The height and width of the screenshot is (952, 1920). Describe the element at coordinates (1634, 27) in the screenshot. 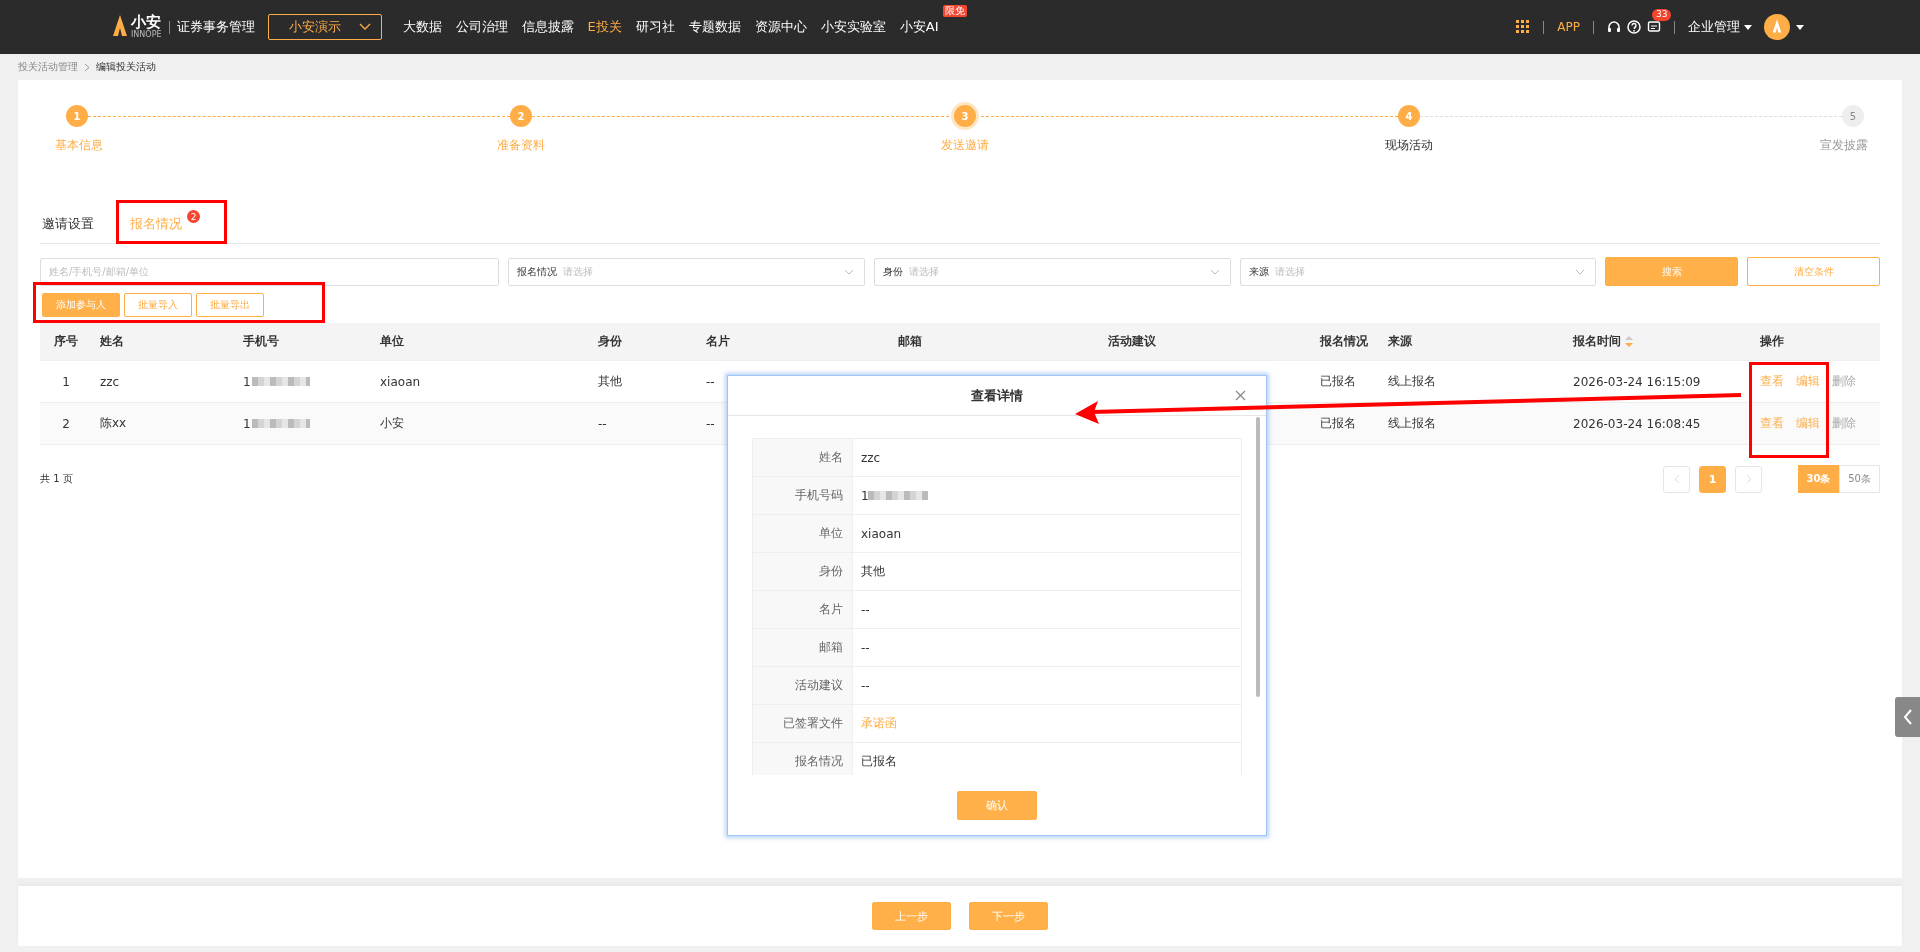

I see `help-icon` at that location.